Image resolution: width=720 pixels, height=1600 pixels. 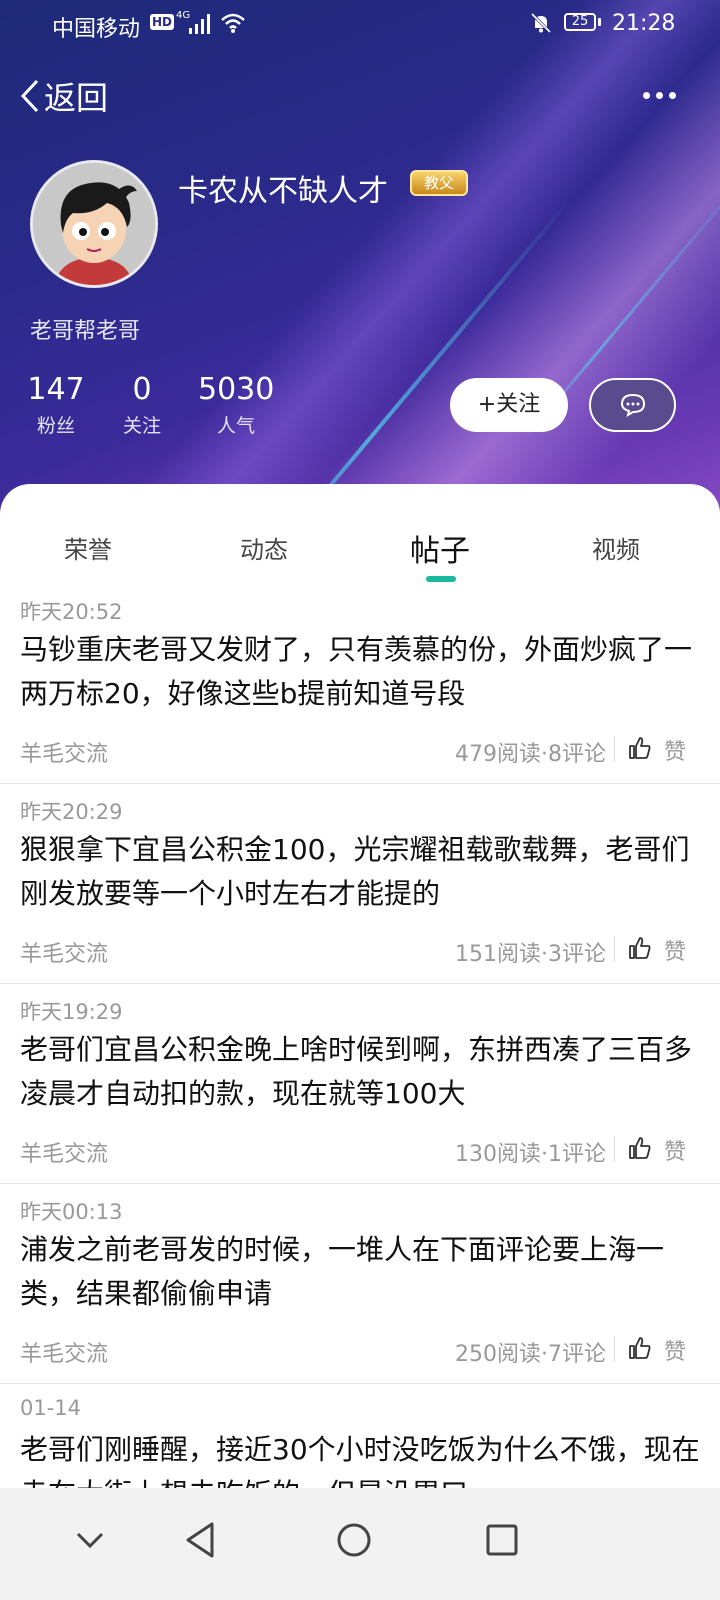 I want to click on post-stats: 479阅读·8评论, so click(x=530, y=754).